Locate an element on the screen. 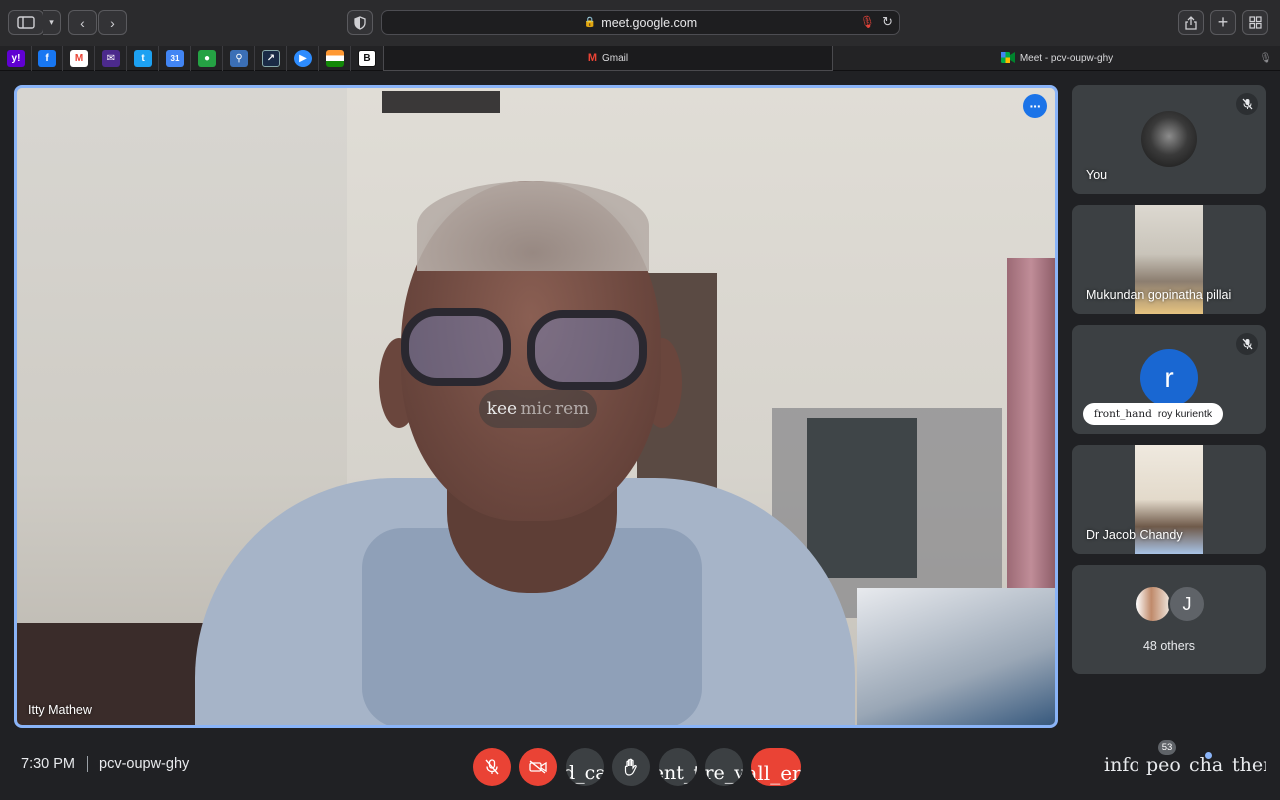 The width and height of the screenshot is (1280, 800). sidebar-toggle-button is located at coordinates (26, 22).